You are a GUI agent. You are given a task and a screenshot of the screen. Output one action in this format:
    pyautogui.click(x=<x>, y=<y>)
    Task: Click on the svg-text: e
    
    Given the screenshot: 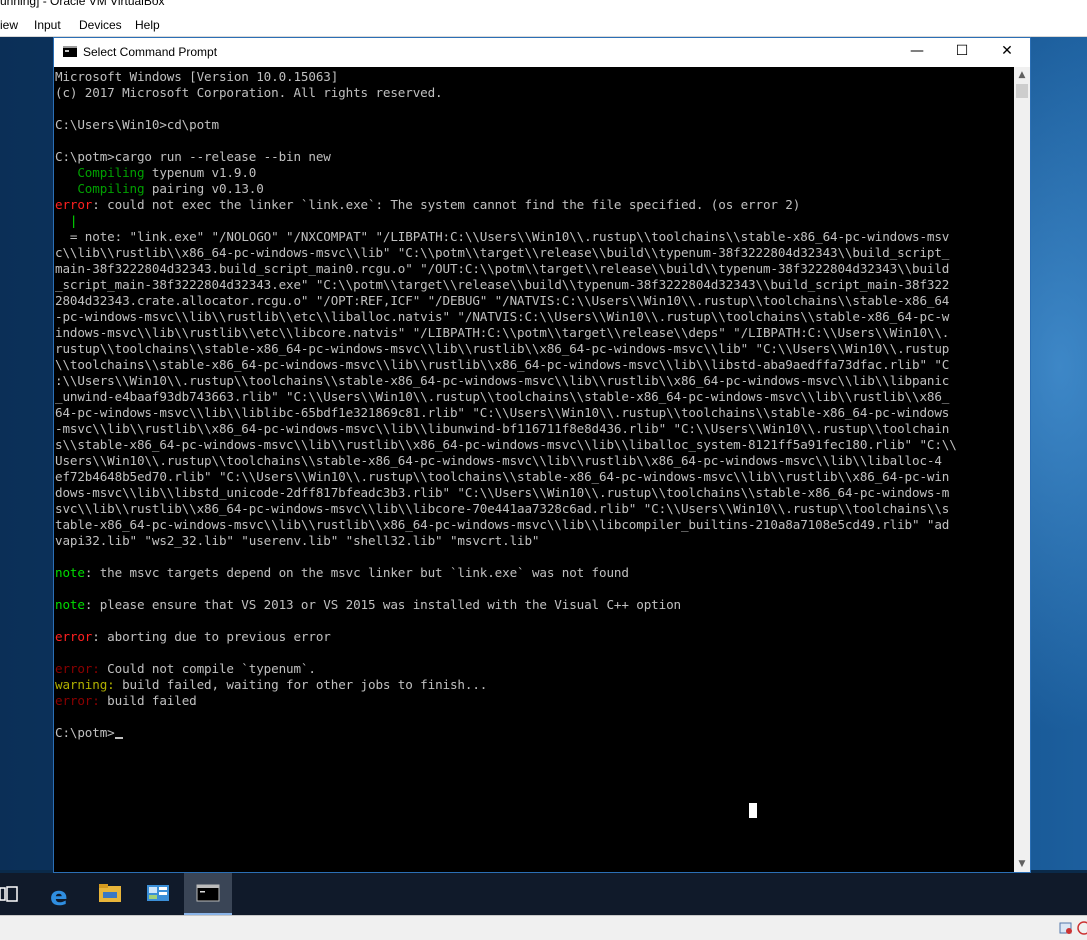 What is the action you would take?
    pyautogui.click(x=59, y=897)
    